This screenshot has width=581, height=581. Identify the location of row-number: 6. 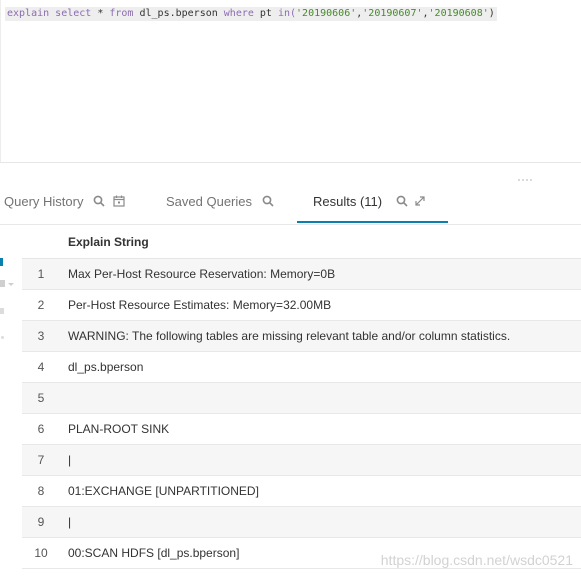
(41, 429).